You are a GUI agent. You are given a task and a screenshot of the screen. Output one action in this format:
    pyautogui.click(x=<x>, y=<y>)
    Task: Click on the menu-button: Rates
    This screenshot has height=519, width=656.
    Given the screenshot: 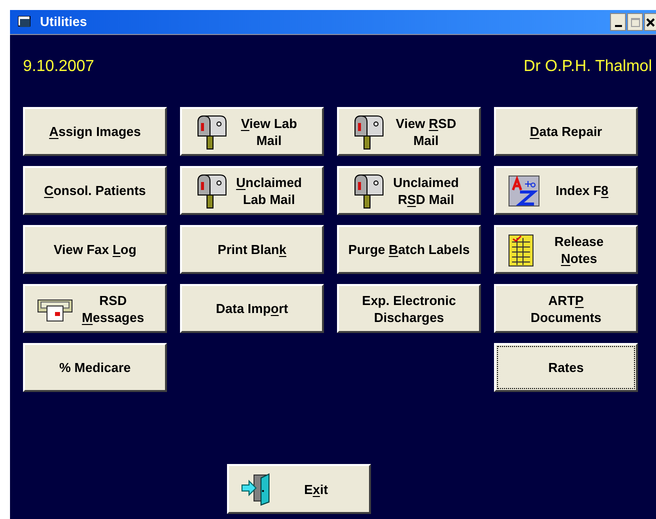 What is the action you would take?
    pyautogui.click(x=566, y=367)
    